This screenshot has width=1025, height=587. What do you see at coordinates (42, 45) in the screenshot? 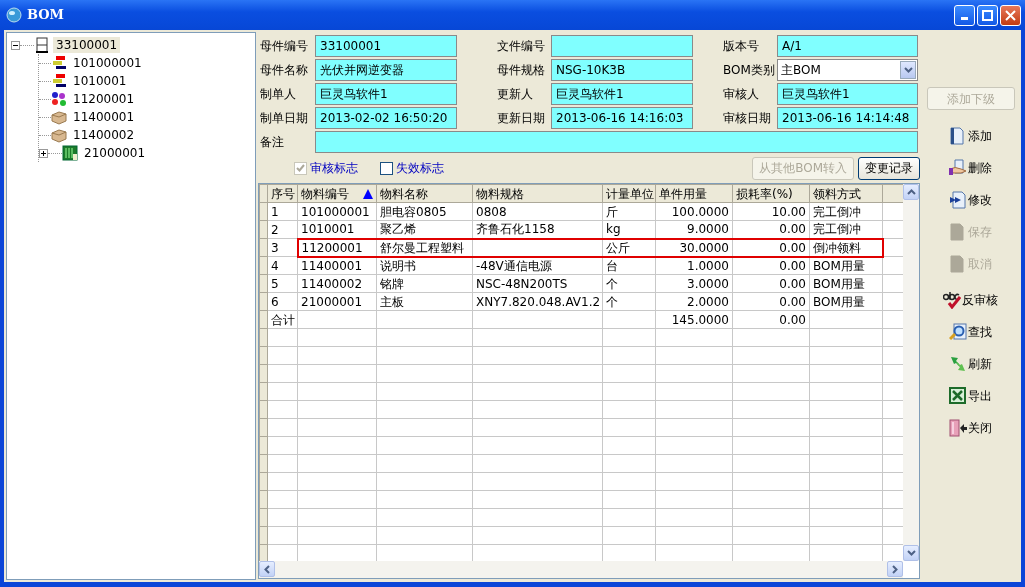
I see `document-icon` at bounding box center [42, 45].